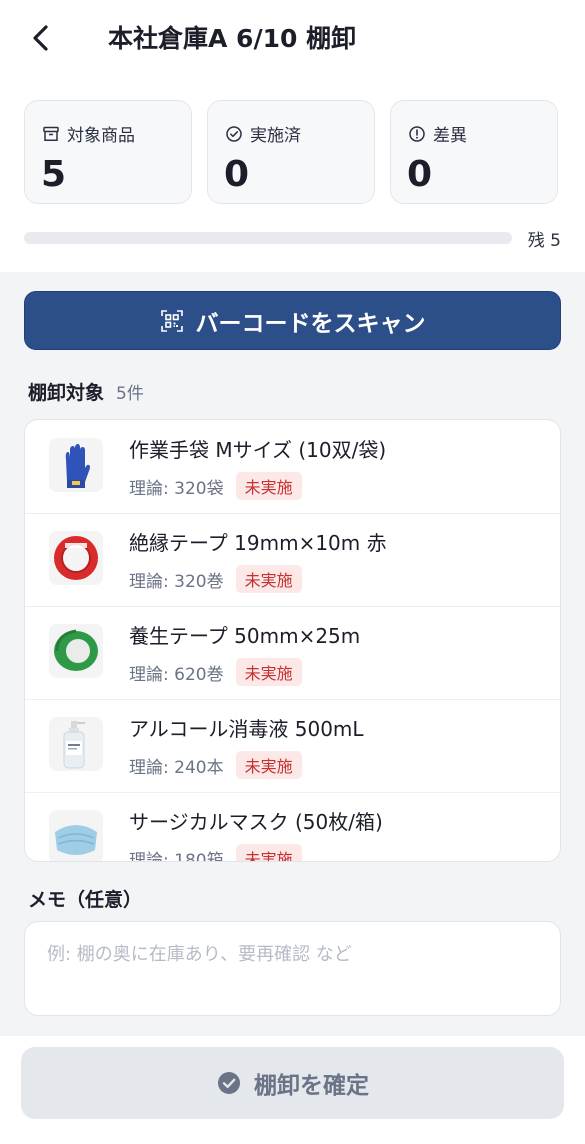  I want to click on section-count: 5件, so click(130, 394).